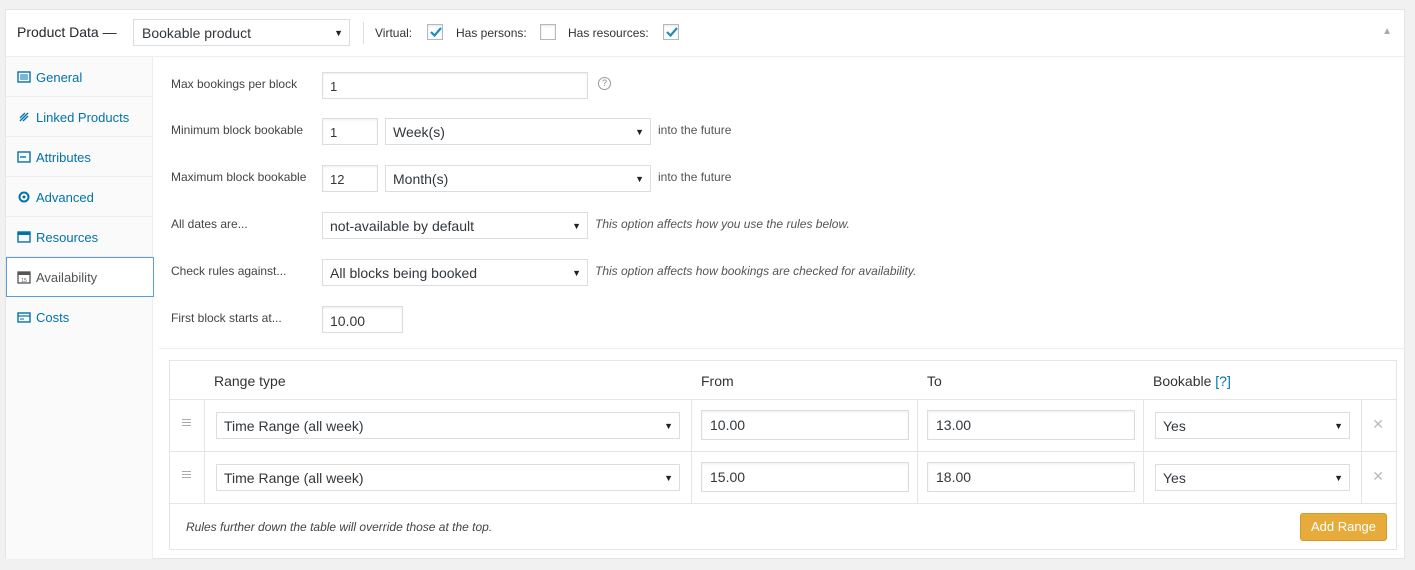 This screenshot has width=1415, height=570. What do you see at coordinates (67, 32) in the screenshot?
I see `panel-title: Product Data —` at bounding box center [67, 32].